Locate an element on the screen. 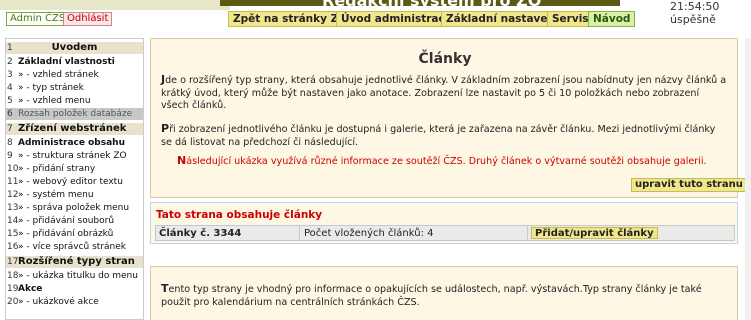 Image resolution: width=751 pixels, height=320 pixels. articles-panel-title: Tato strana obsahuje články is located at coordinates (239, 215).